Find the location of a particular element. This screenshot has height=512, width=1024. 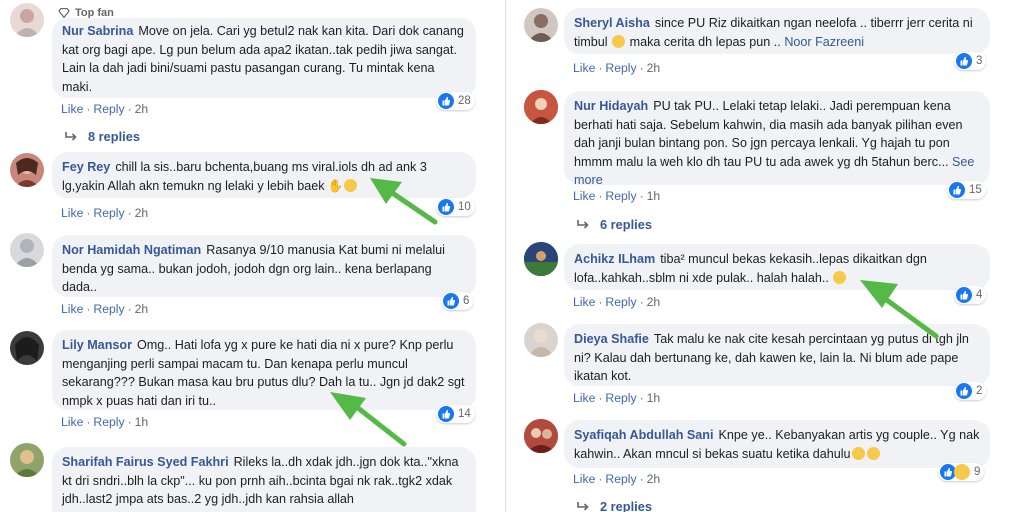

ok-hand-emoji-icon: ✋ is located at coordinates (335, 185).